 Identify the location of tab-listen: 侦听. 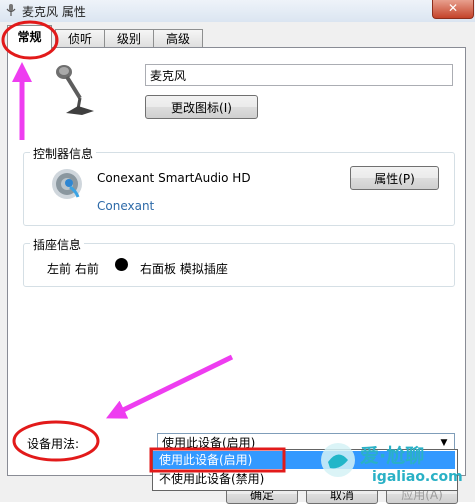
(80, 39).